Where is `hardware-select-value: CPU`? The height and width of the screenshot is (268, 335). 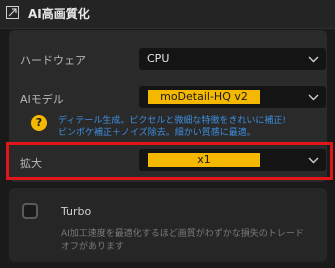
hardware-select-value: CPU is located at coordinates (158, 58).